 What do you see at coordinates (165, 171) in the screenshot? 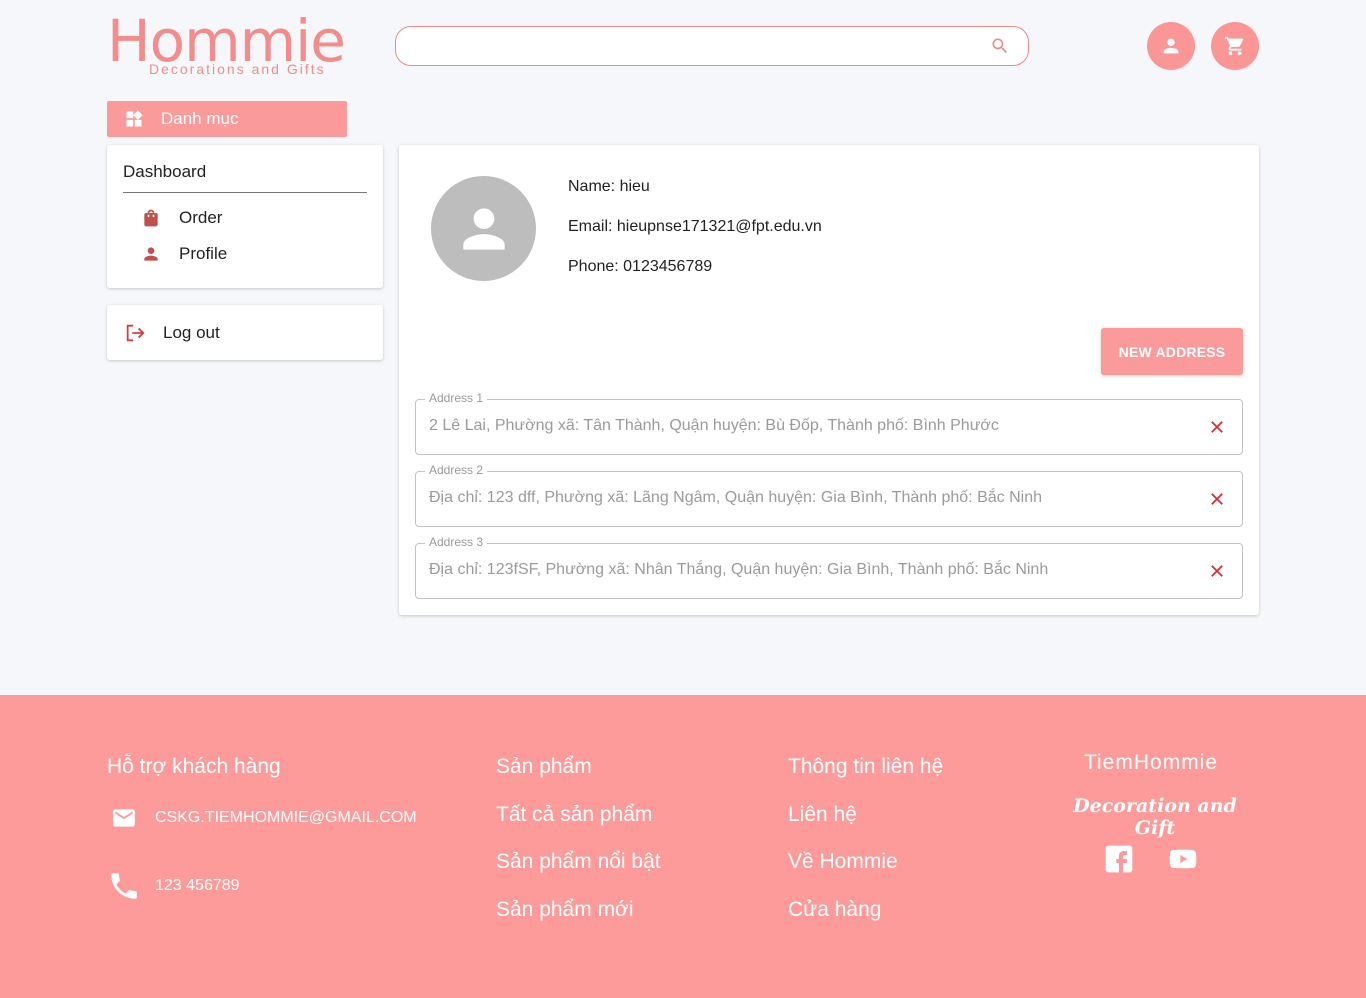
I see `dashboard-title: Dashboard` at bounding box center [165, 171].